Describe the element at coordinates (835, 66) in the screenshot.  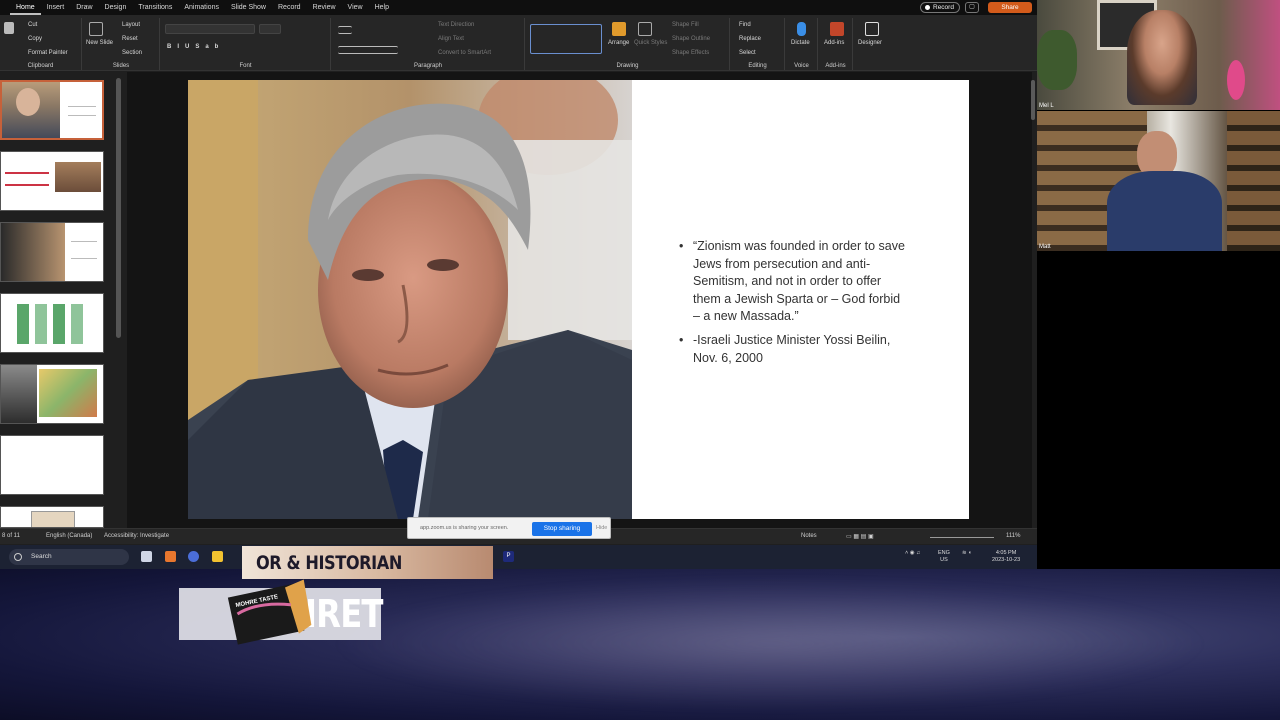
I see `addins-label: Add-ins` at that location.